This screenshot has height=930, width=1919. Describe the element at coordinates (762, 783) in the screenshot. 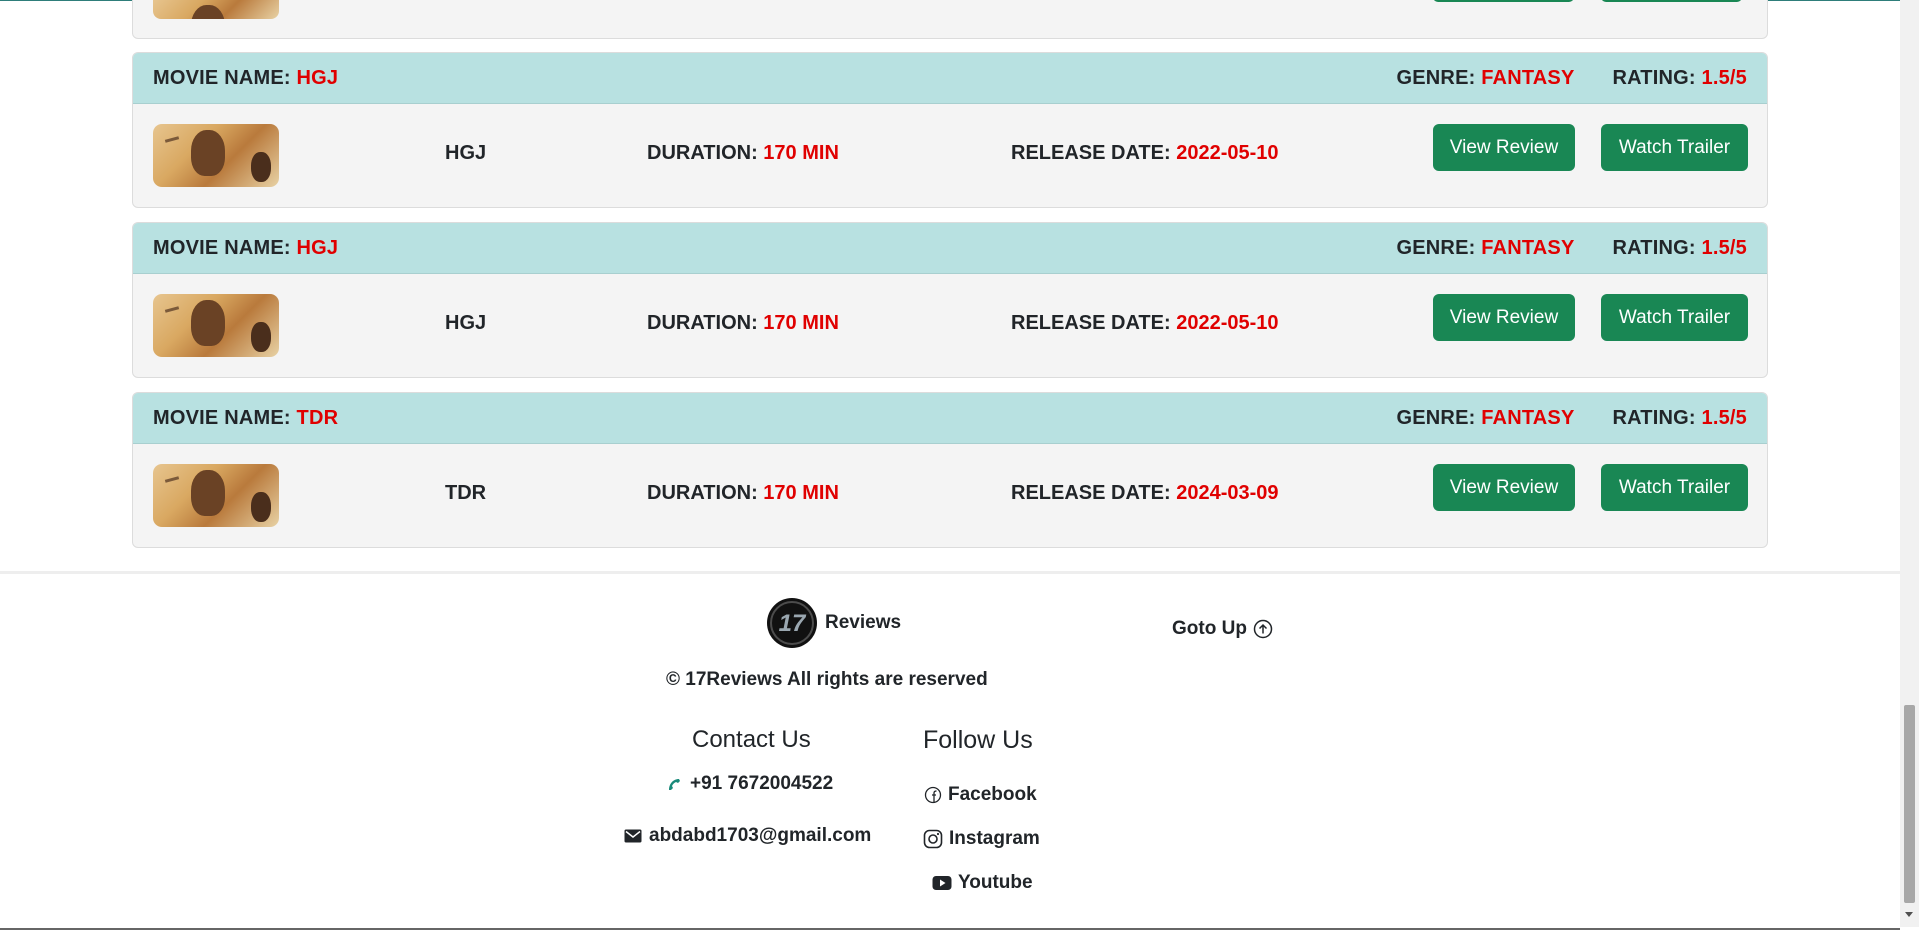

I see `phone-number: +91 7672004522` at that location.